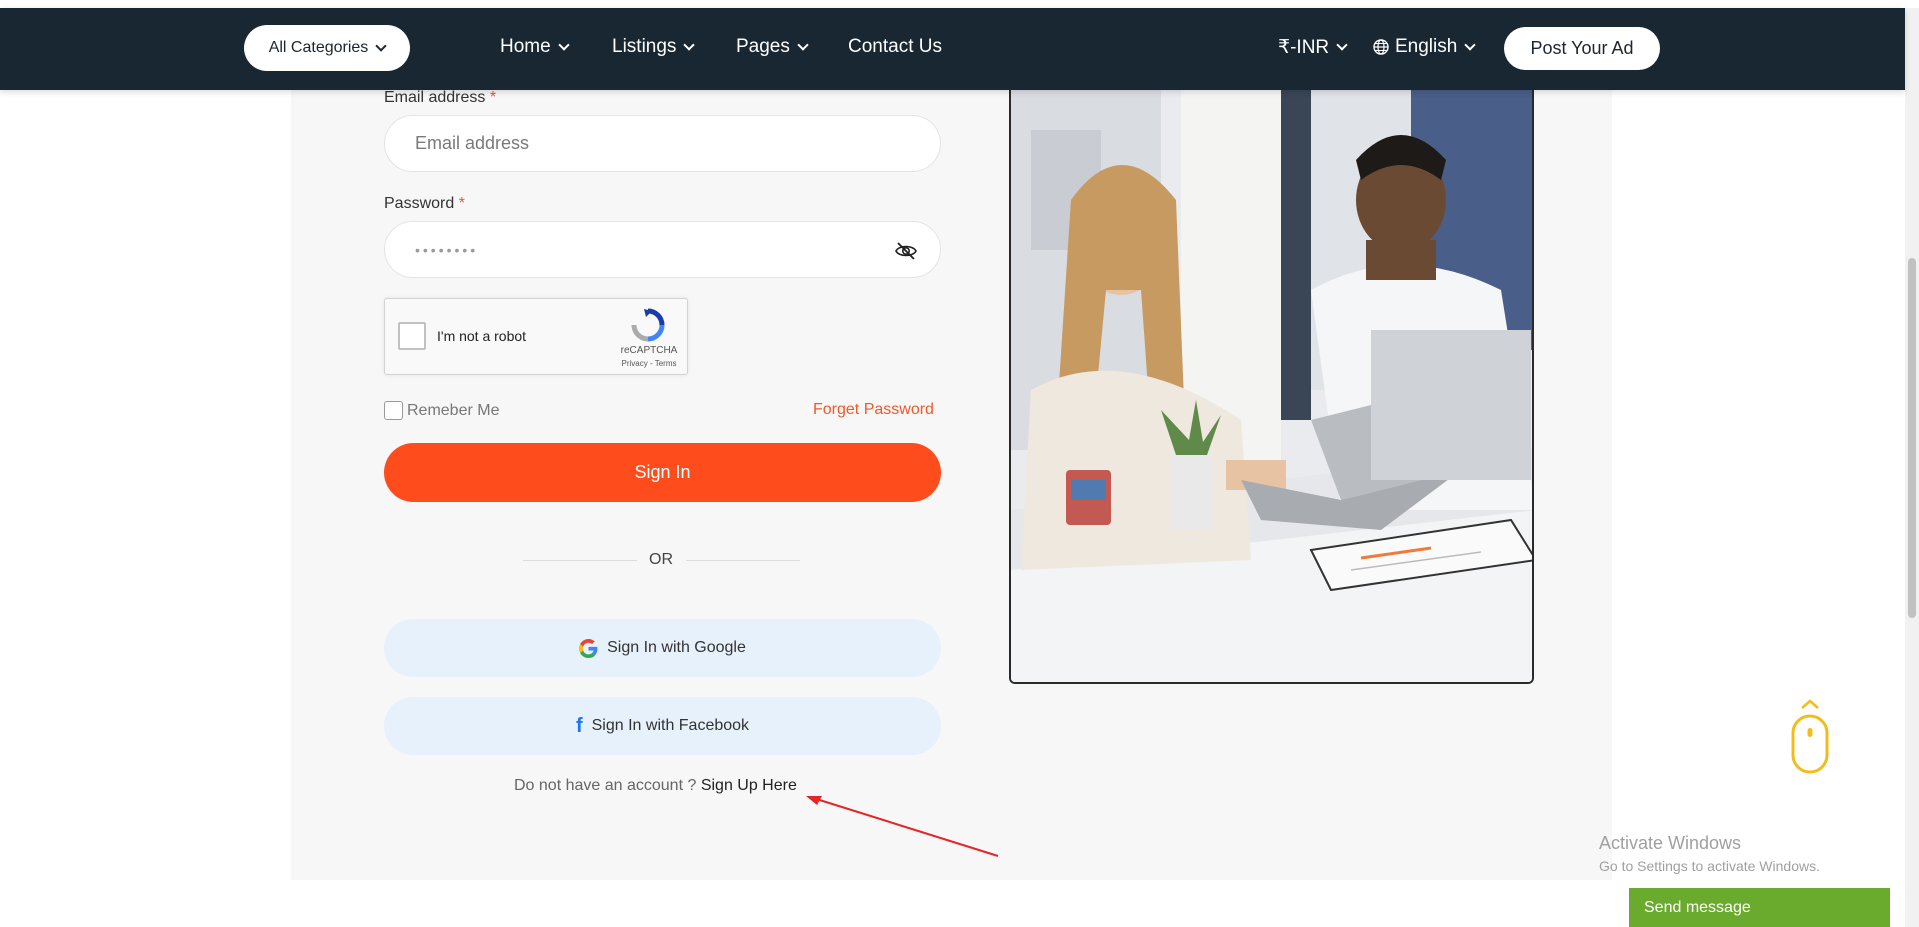  What do you see at coordinates (743, 560) in the screenshot?
I see `divider-right` at bounding box center [743, 560].